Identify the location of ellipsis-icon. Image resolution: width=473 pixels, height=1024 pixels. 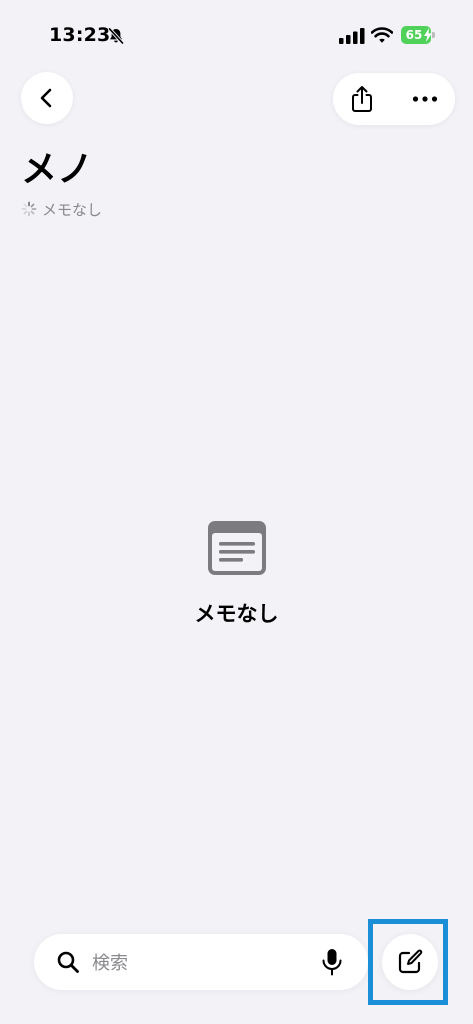
(425, 99).